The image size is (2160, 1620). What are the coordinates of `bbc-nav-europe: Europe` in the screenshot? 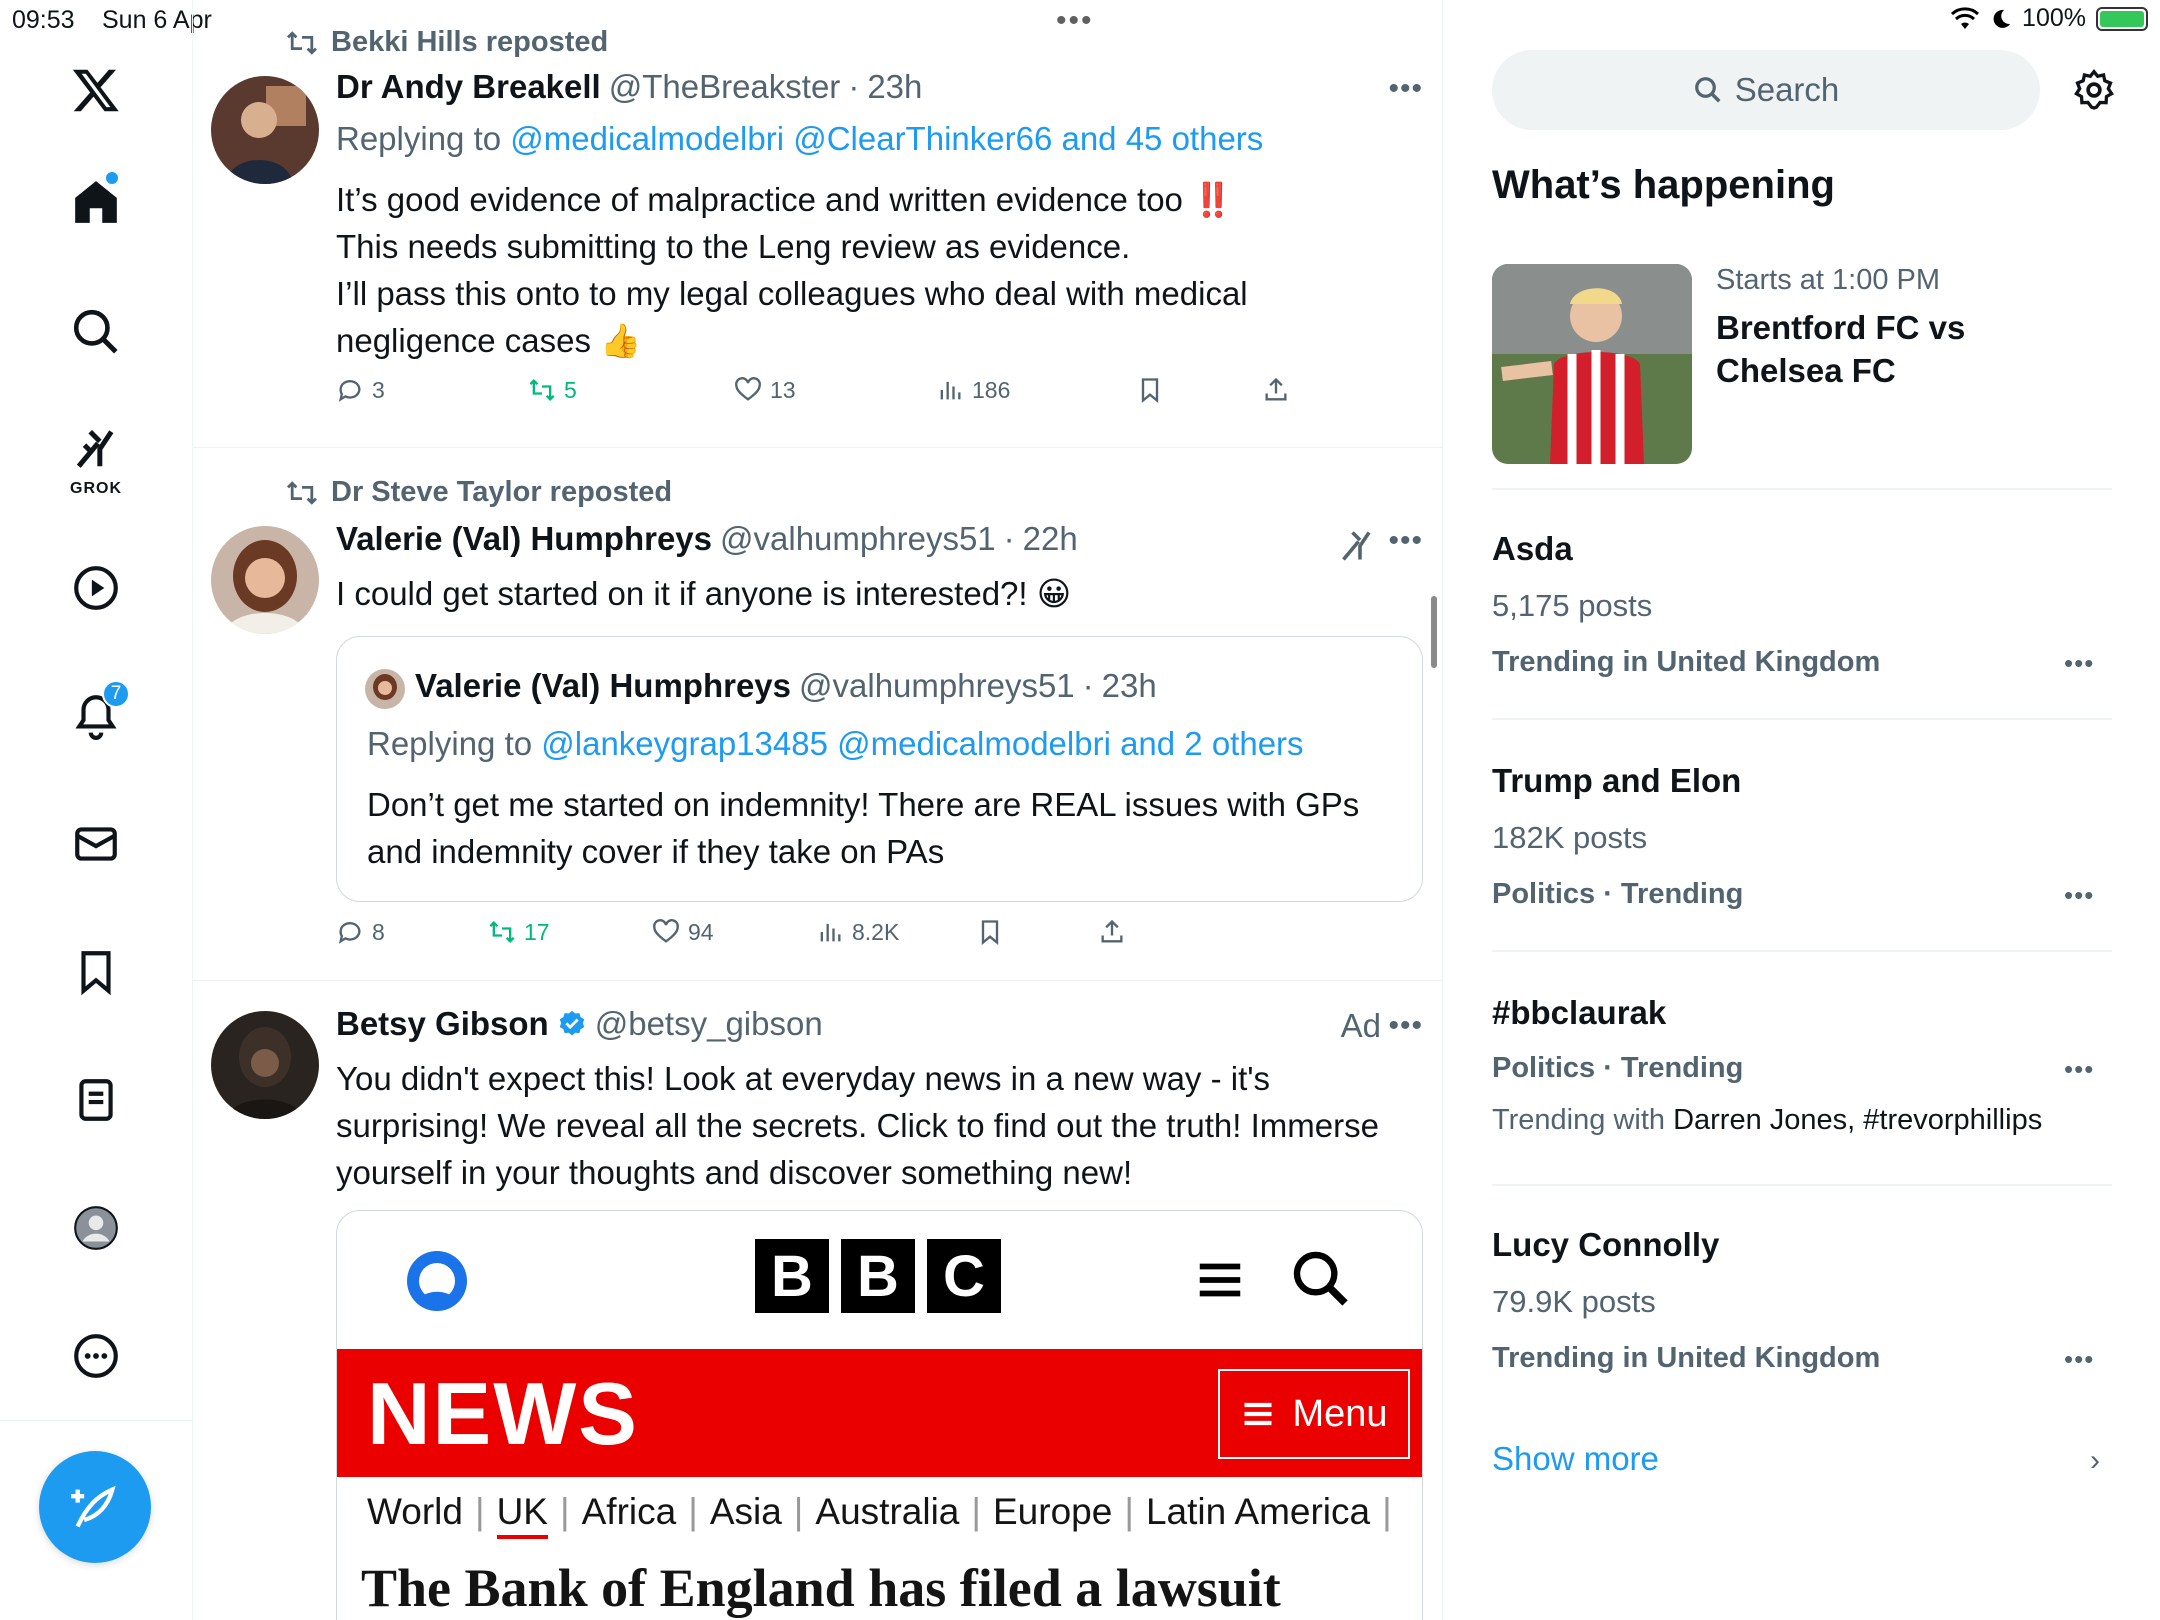 It's located at (1052, 1515).